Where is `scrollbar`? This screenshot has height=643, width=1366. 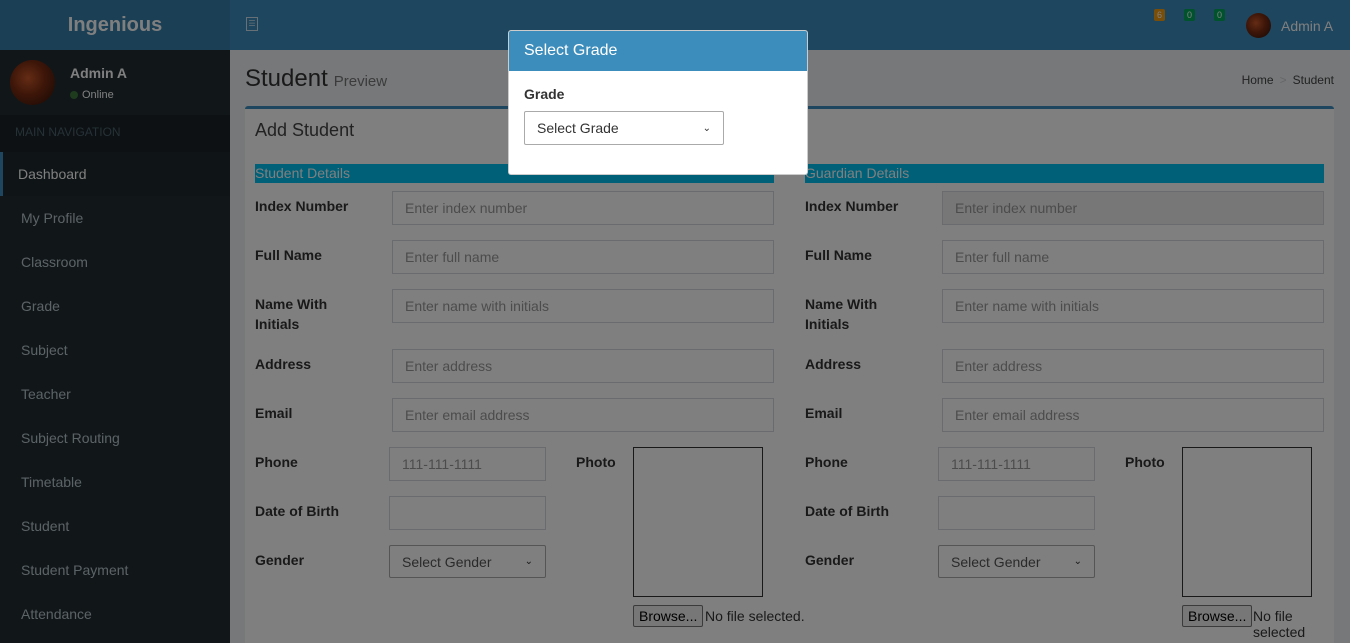 scrollbar is located at coordinates (1358, 321).